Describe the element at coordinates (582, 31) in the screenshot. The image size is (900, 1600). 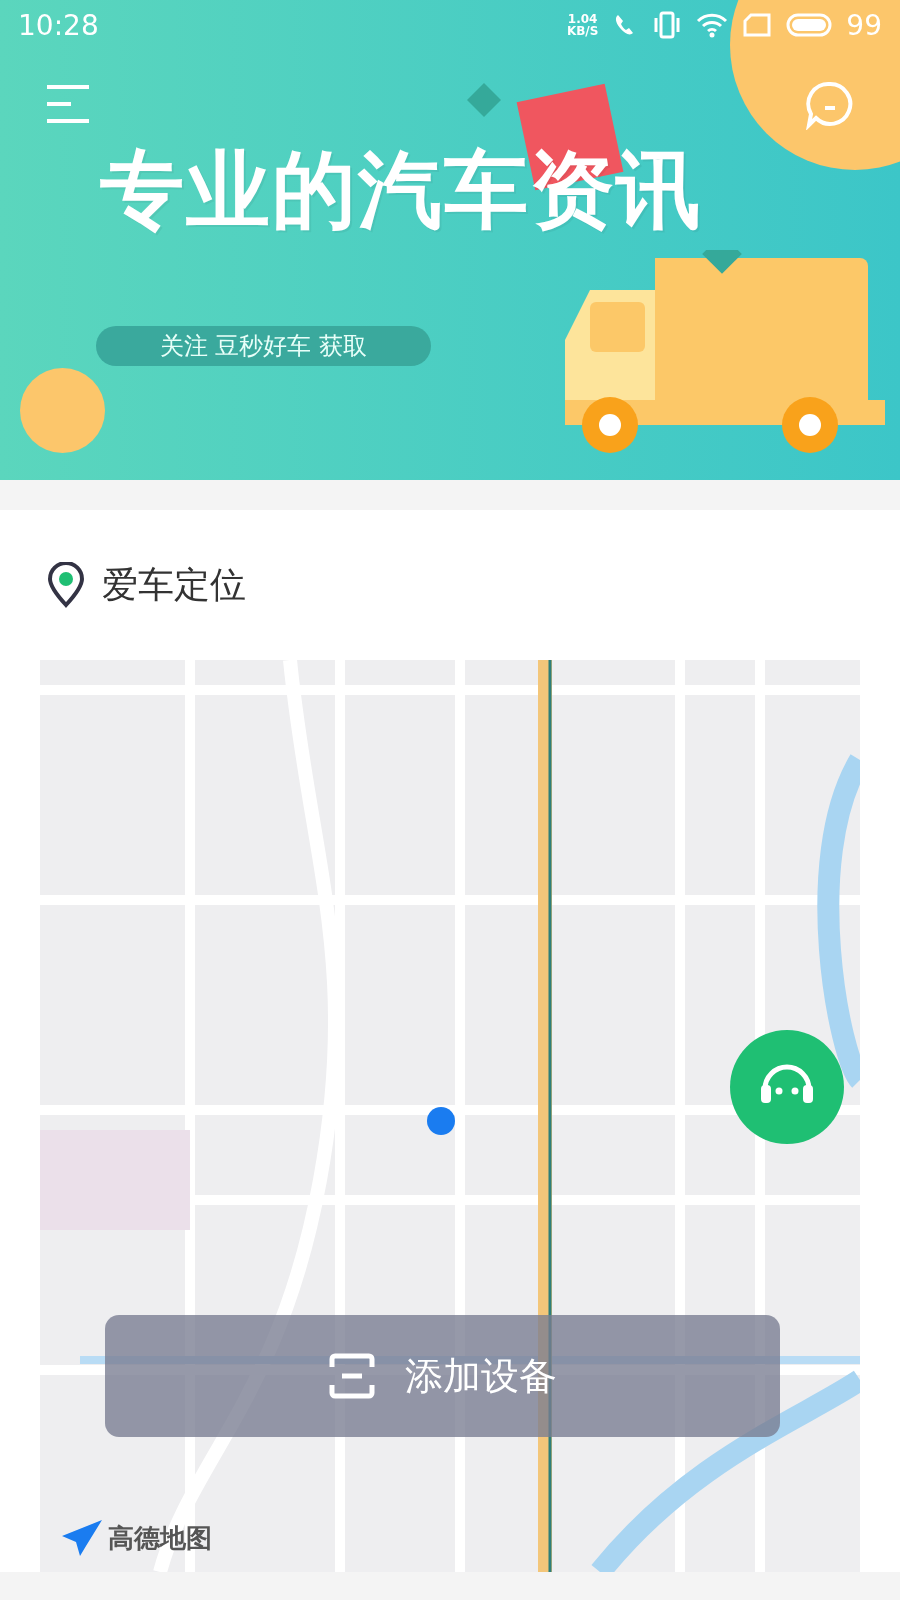
I see `network-speed-unit: KB/S` at that location.